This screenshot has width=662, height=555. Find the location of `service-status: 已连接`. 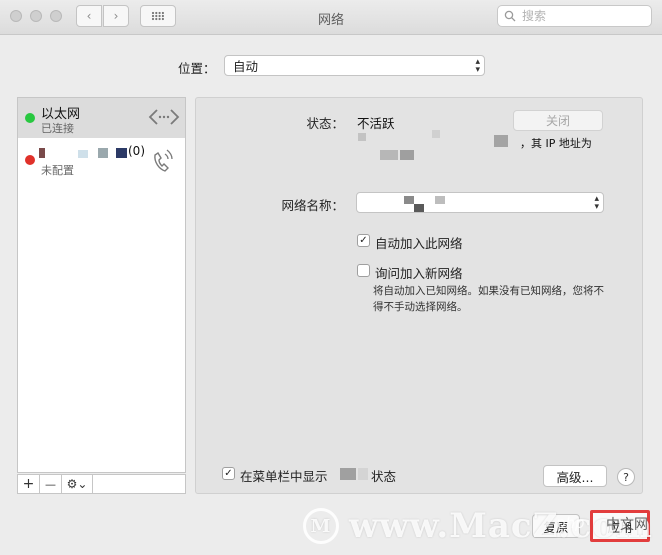

service-status: 已连接 is located at coordinates (57, 128).